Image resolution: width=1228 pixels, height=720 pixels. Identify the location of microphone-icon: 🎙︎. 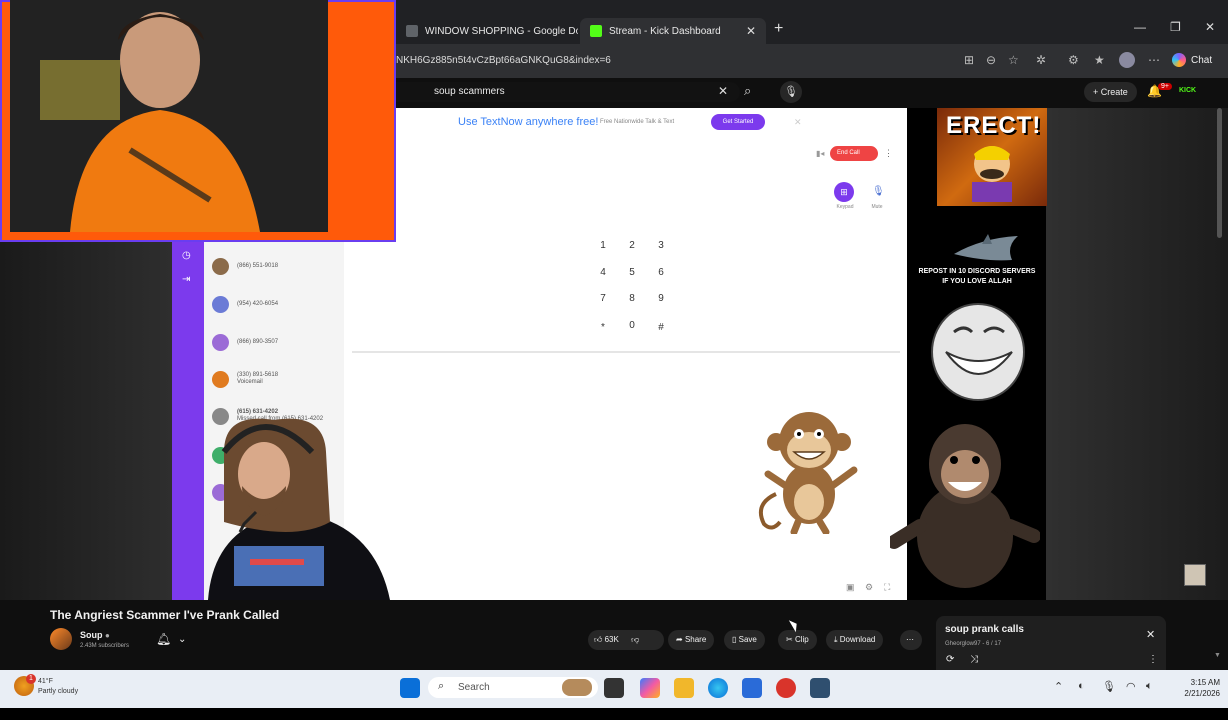
(878, 191).